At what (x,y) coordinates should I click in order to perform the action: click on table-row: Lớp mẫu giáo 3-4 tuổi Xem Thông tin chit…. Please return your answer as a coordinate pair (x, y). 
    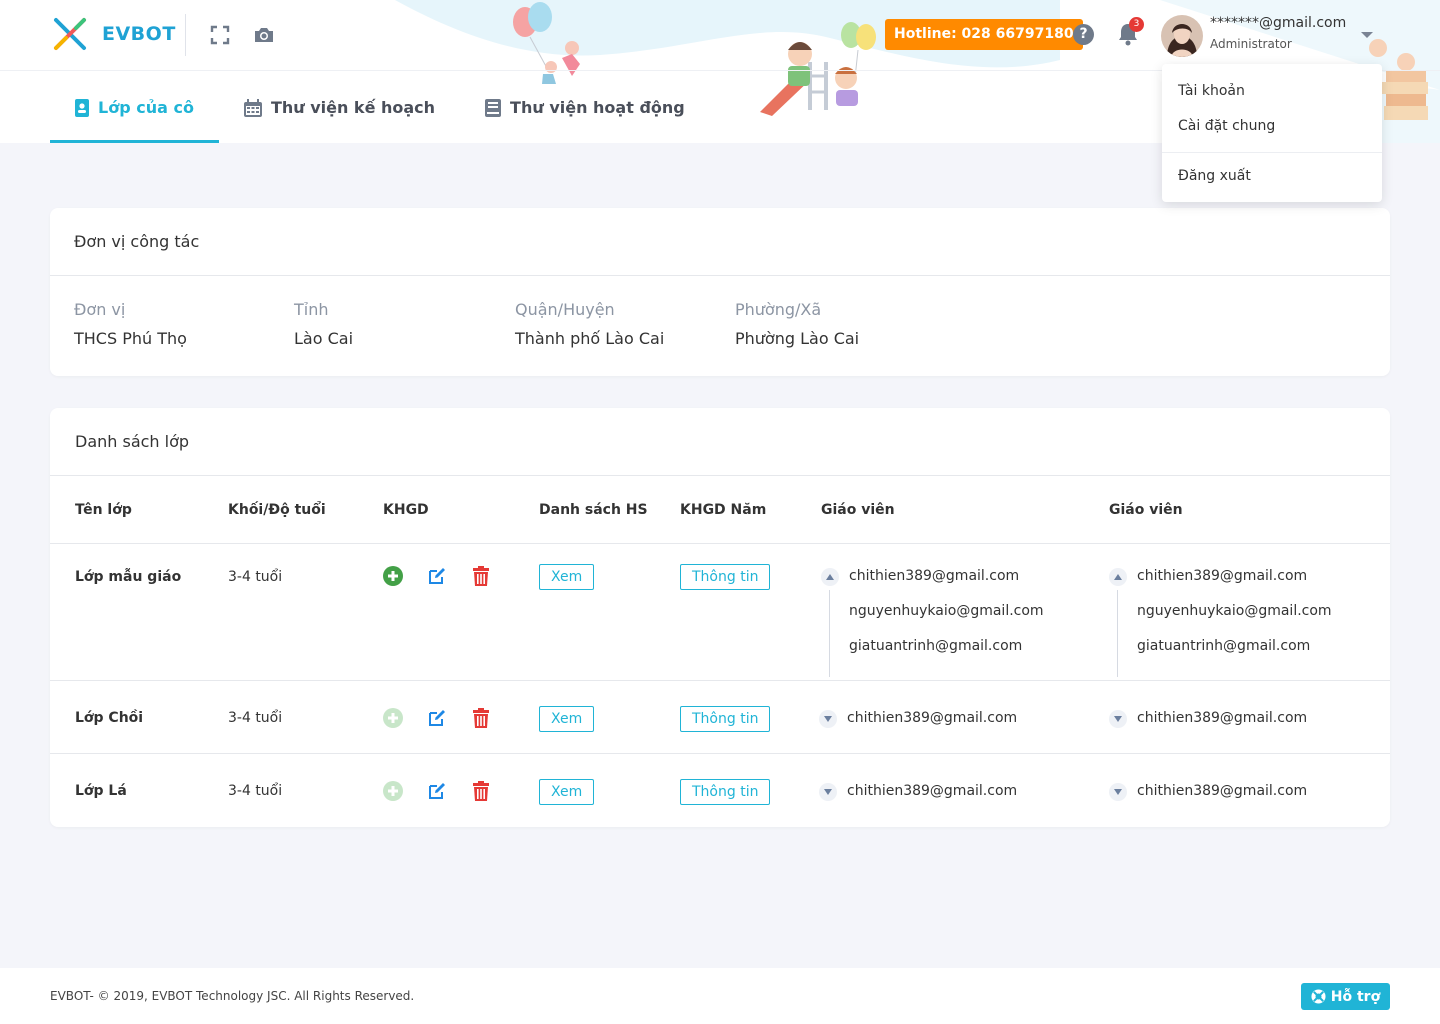
    Looking at the image, I should click on (720, 612).